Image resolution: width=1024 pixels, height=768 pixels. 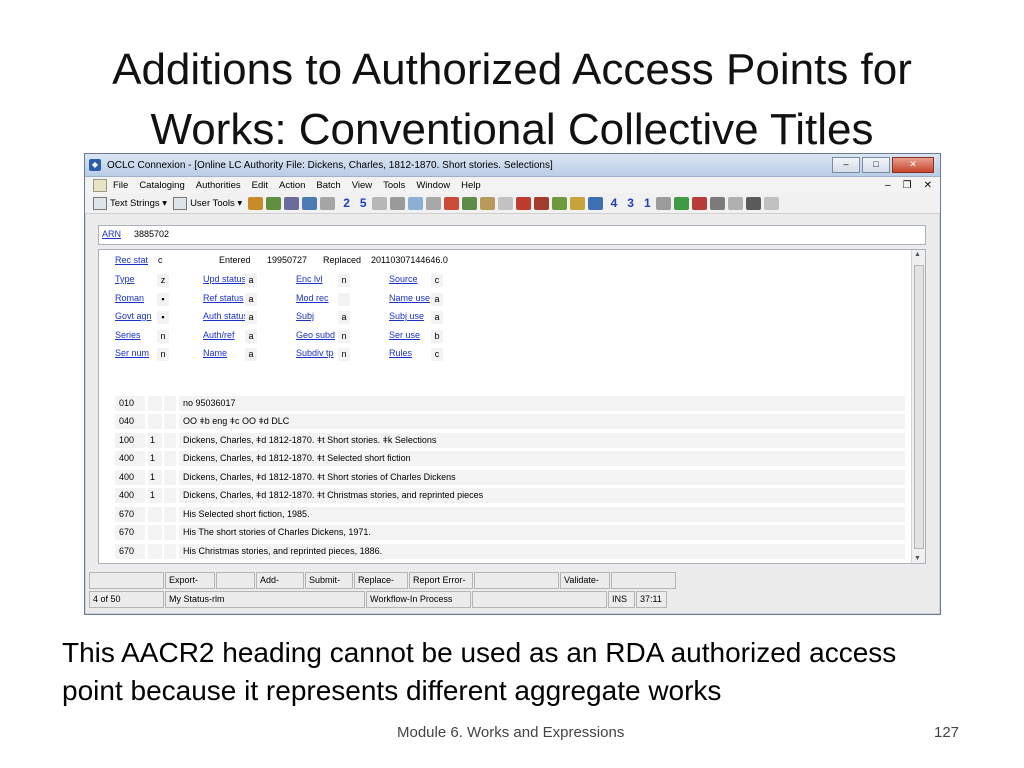 What do you see at coordinates (394, 185) in the screenshot?
I see `menu-tools: Tools` at bounding box center [394, 185].